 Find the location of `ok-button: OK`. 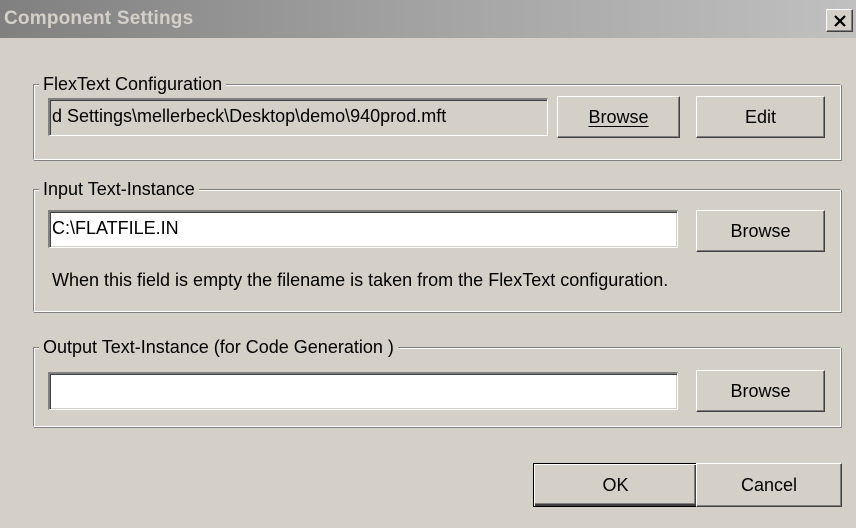

ok-button: OK is located at coordinates (615, 485).